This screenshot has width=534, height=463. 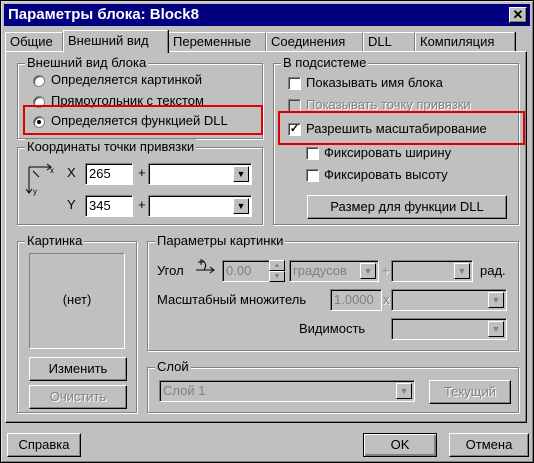 What do you see at coordinates (220, 241) in the screenshot?
I see `picture-params-group-label: Параметры картинки` at bounding box center [220, 241].